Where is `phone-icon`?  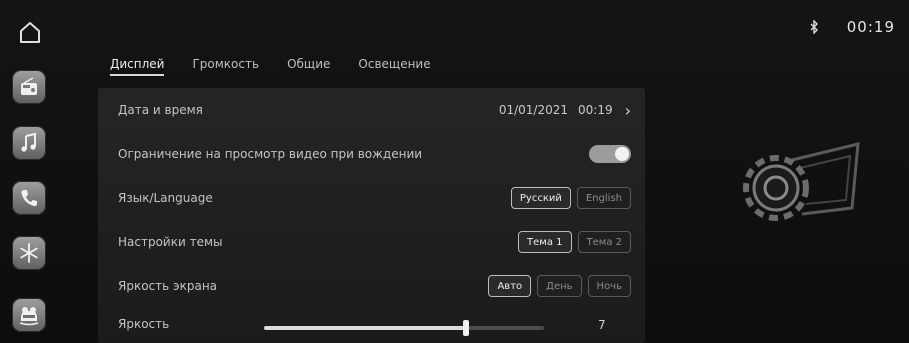
phone-icon is located at coordinates (29, 198).